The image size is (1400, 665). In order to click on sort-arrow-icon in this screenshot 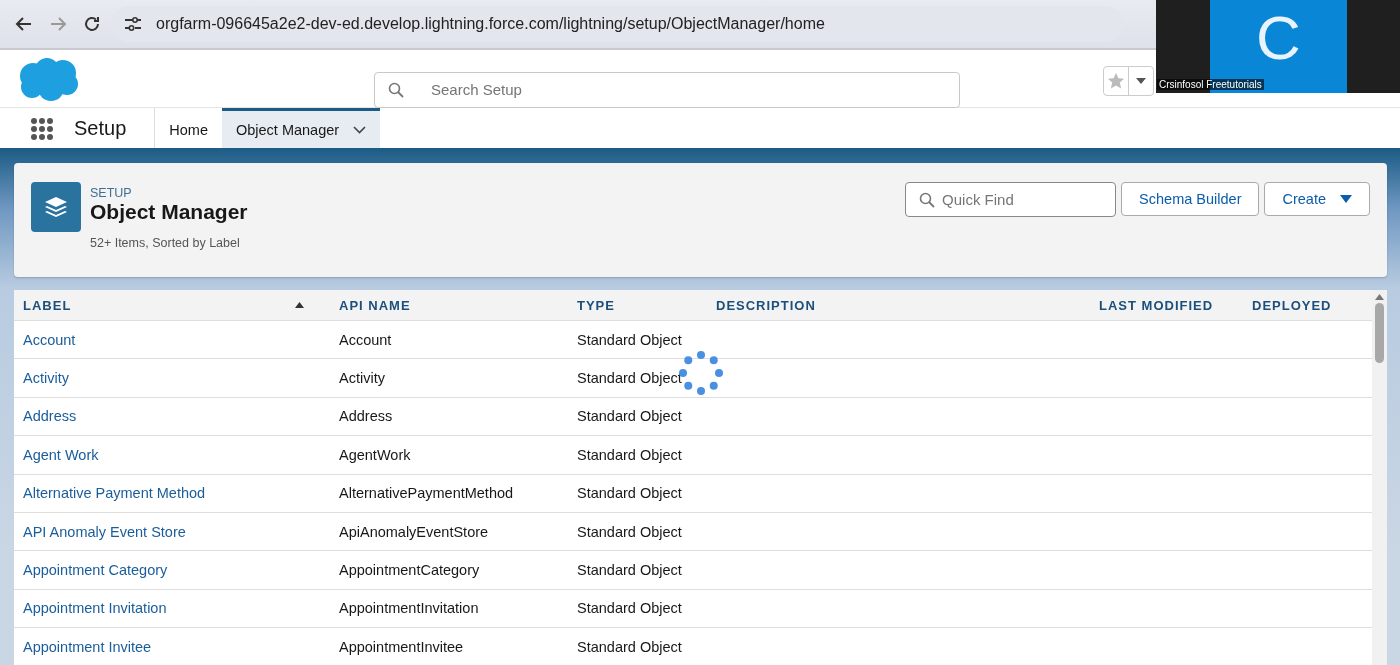, I will do `click(299, 305)`.